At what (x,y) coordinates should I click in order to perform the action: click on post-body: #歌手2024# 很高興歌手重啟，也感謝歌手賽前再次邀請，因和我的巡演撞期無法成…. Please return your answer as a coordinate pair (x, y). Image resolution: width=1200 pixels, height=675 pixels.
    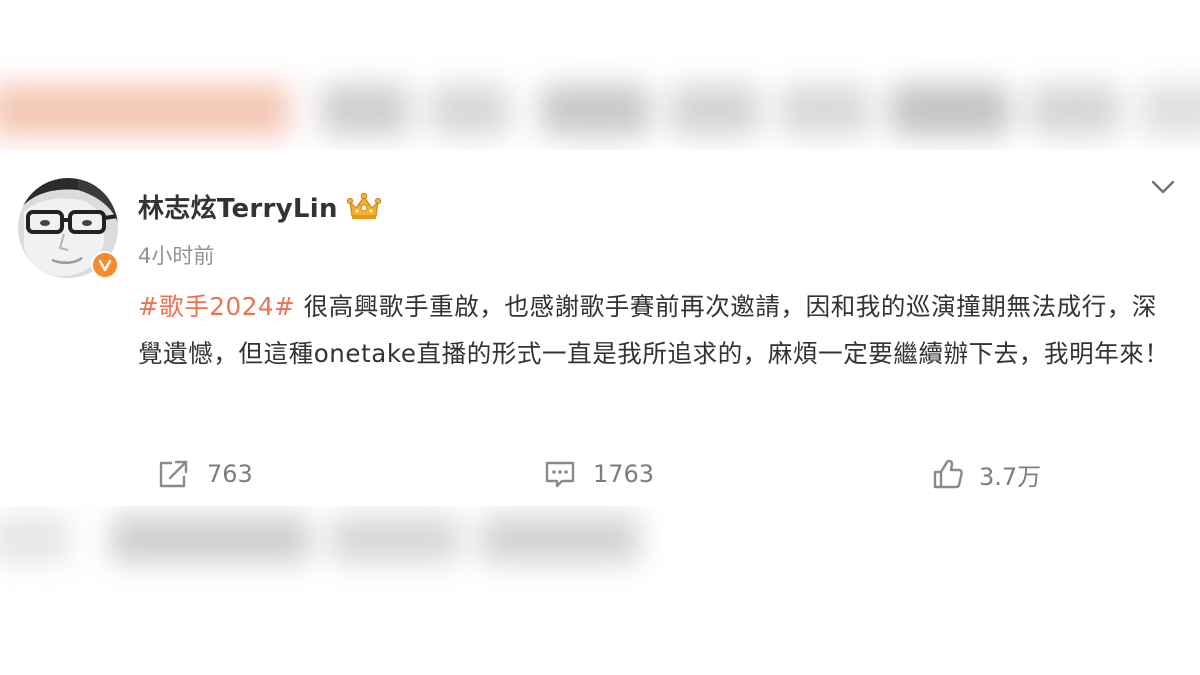
    Looking at the image, I should click on (658, 330).